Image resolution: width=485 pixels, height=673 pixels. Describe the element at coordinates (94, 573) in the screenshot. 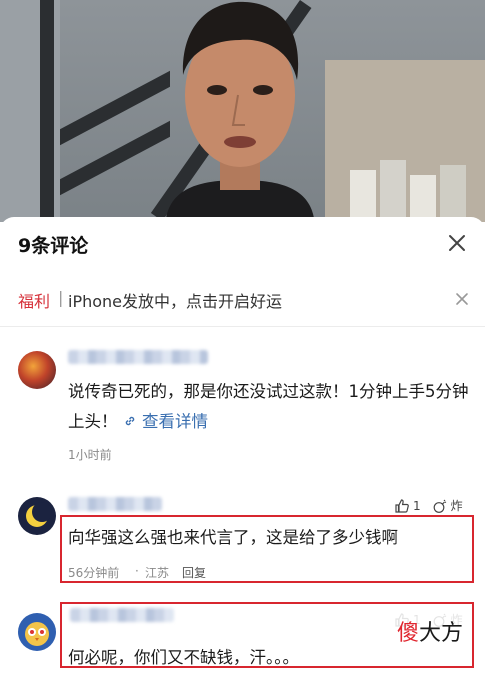

I see `comment-time: 56分钟前` at that location.